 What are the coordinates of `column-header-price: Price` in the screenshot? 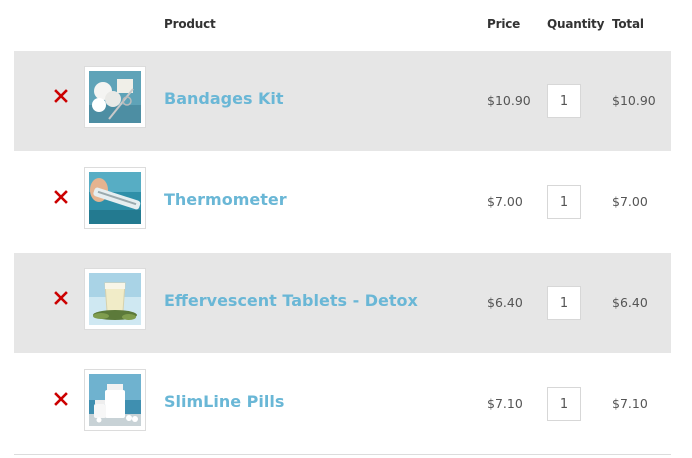 It's located at (504, 24).